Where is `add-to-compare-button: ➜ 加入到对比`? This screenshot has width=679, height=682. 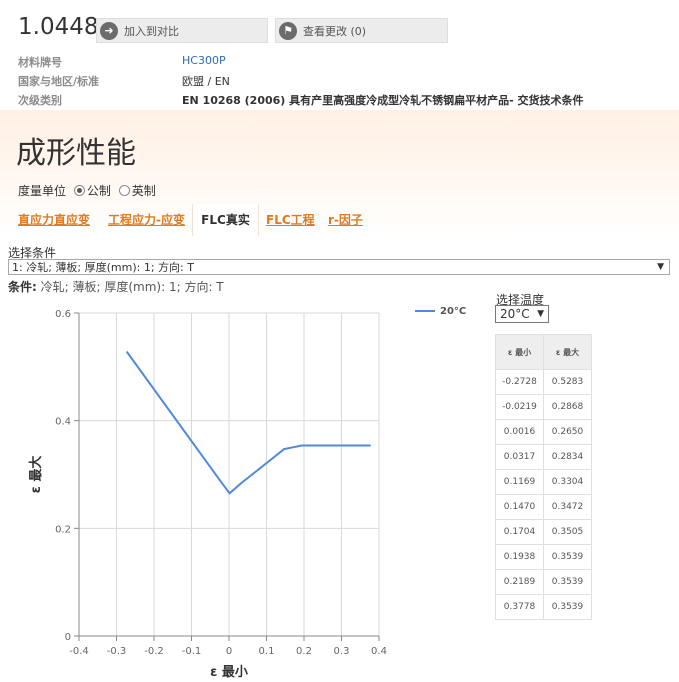
add-to-compare-button: ➜ 加入到对比 is located at coordinates (182, 30).